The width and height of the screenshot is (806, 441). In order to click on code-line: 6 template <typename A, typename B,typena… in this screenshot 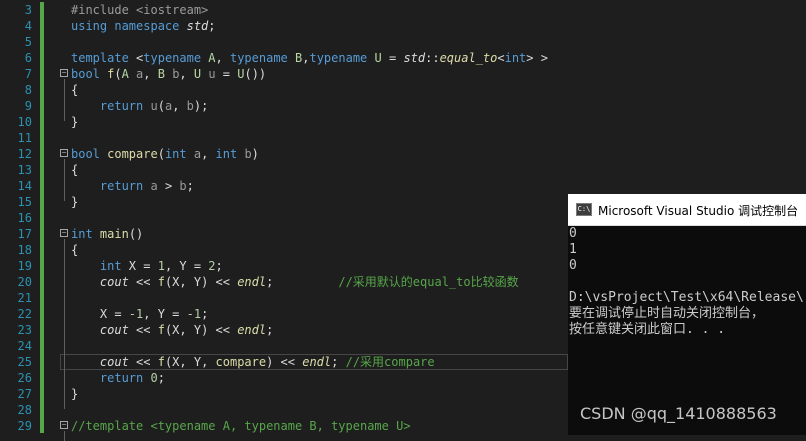, I will do `click(403, 58)`.